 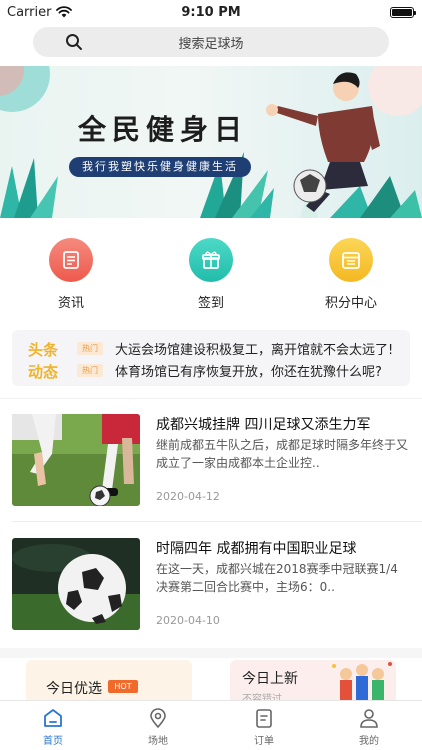 What do you see at coordinates (158, 741) in the screenshot?
I see `tab-label: 场地` at bounding box center [158, 741].